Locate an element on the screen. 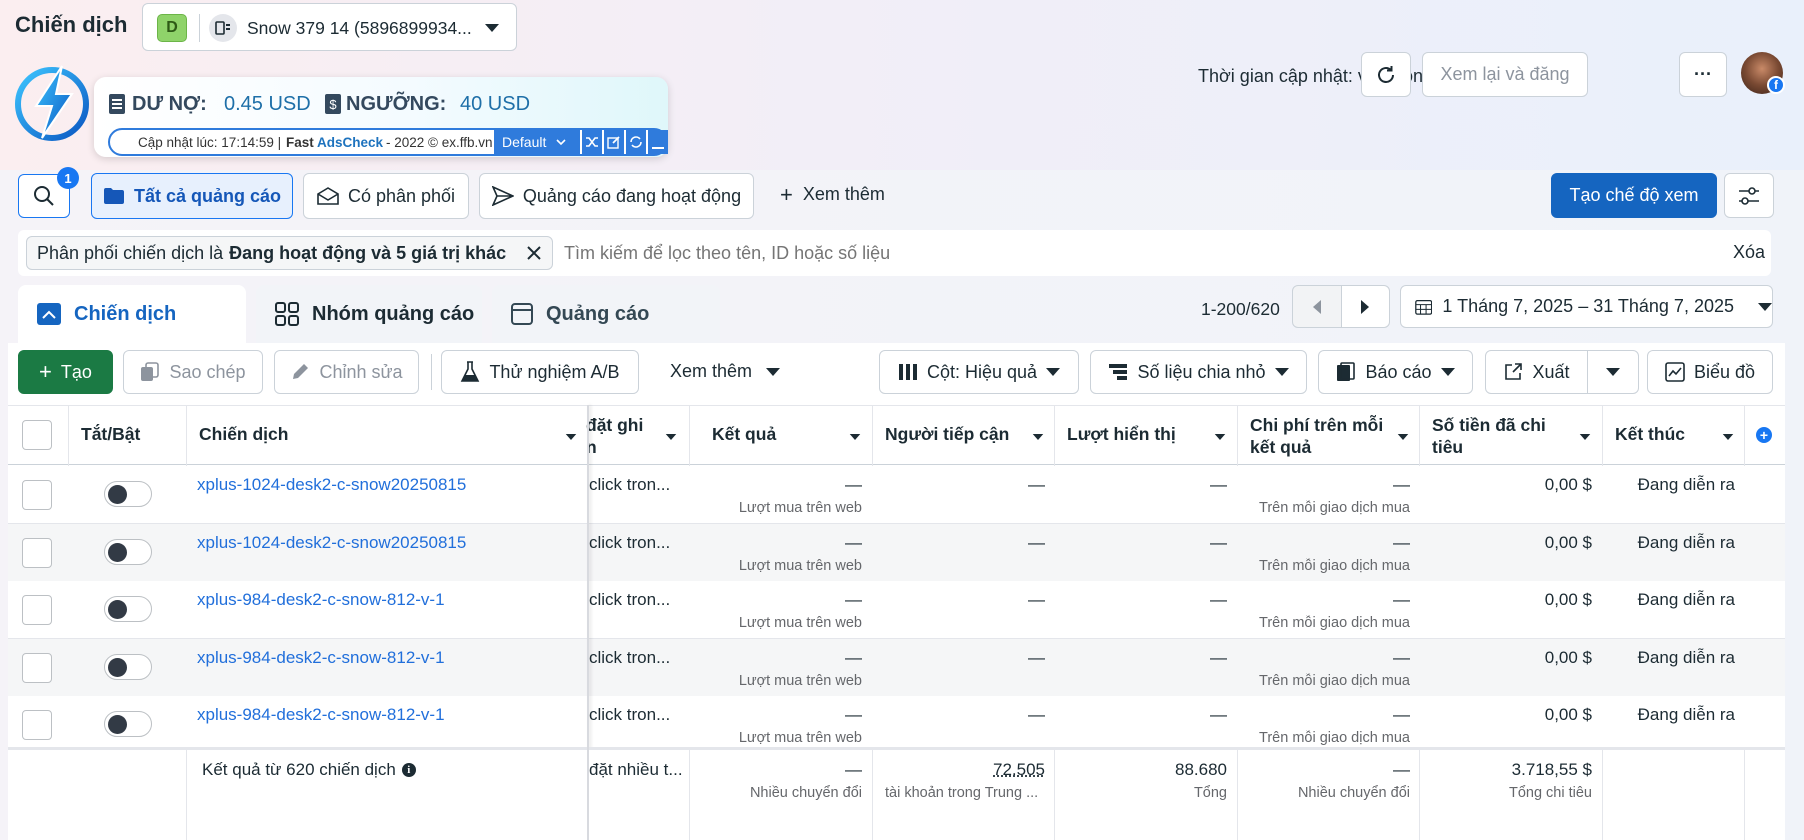 This screenshot has width=1804, height=840. ab-test-button: Thử nghiệm A/B is located at coordinates (540, 372).